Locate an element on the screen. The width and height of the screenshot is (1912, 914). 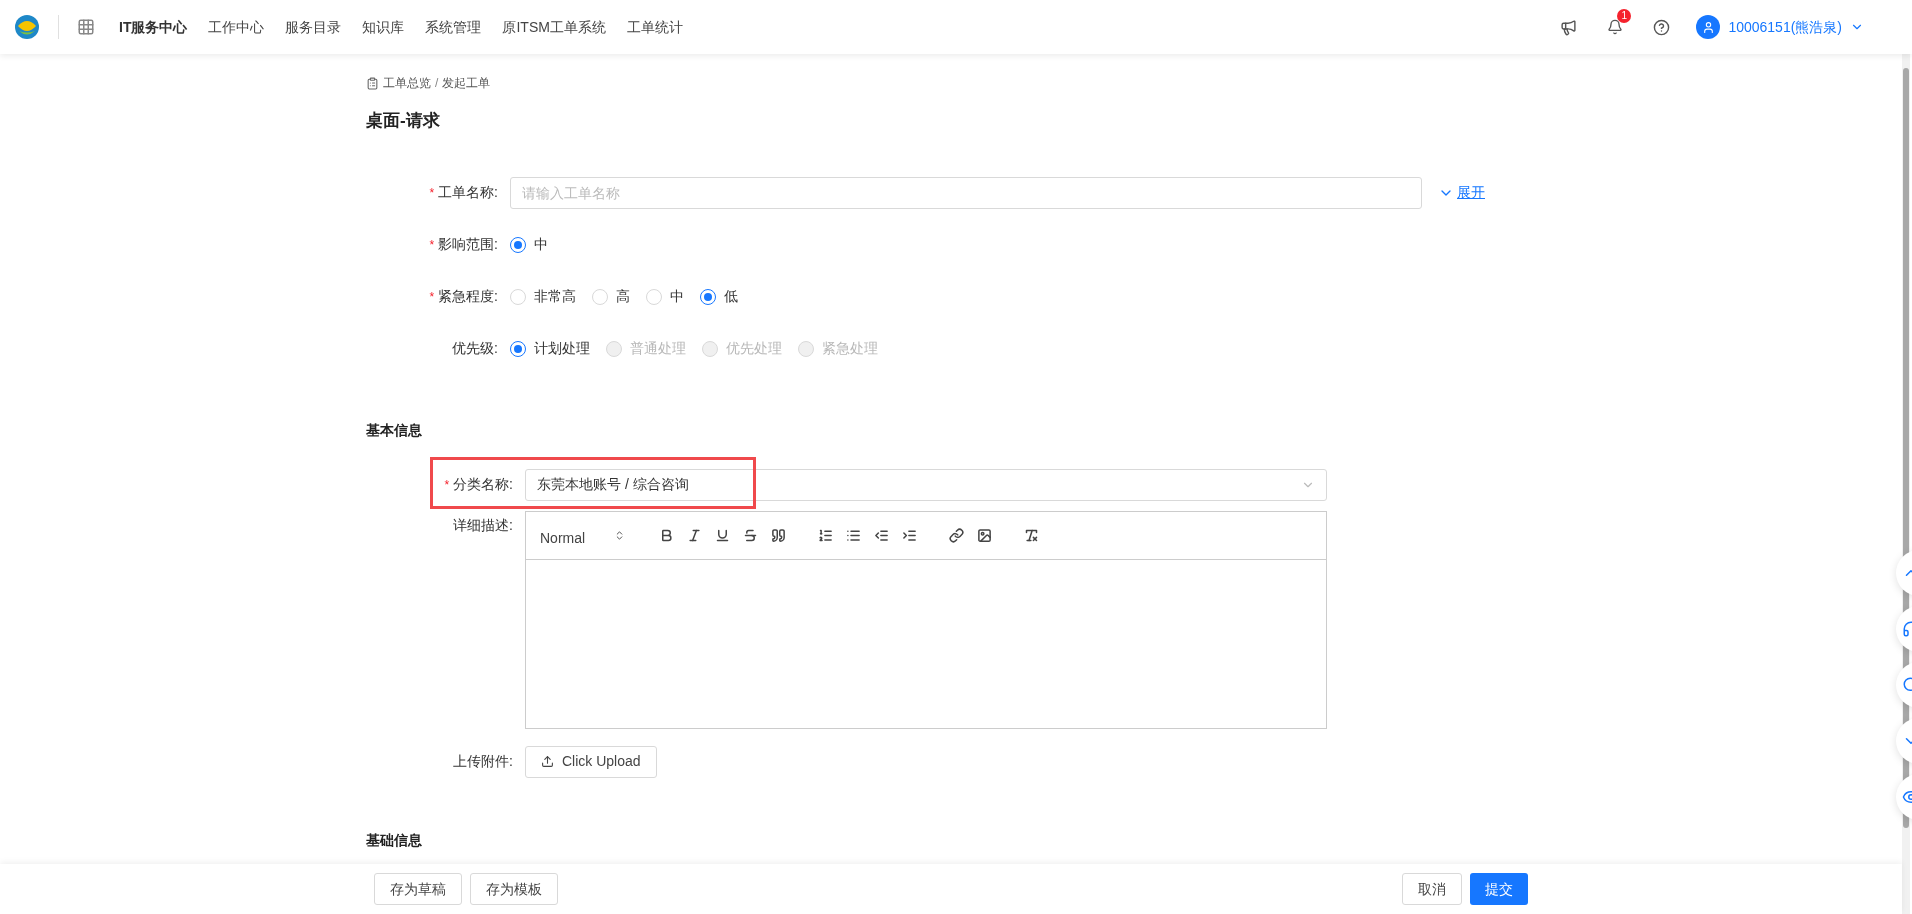
strikethrough-icon is located at coordinates (750, 535).